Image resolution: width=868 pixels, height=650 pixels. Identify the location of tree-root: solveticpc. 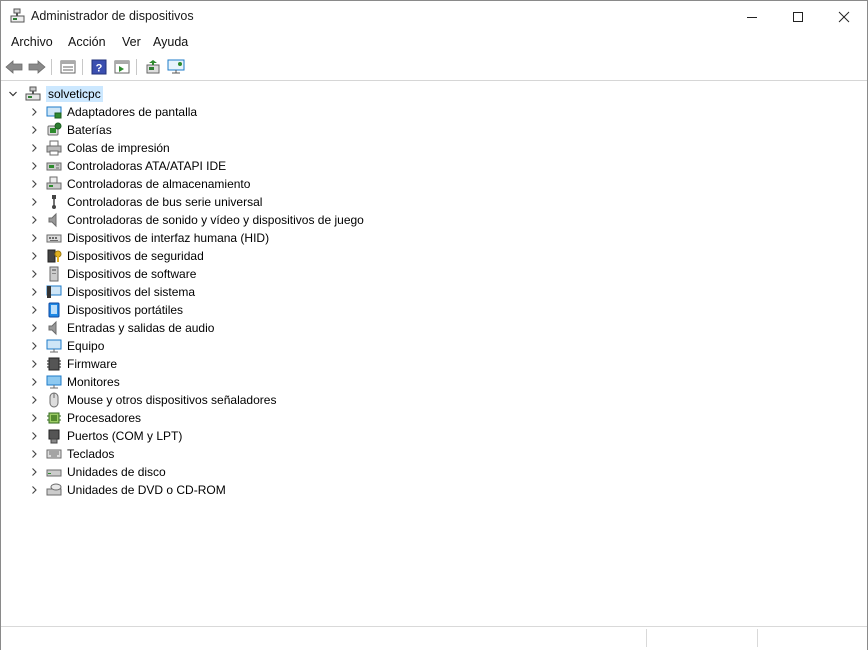
(54, 94).